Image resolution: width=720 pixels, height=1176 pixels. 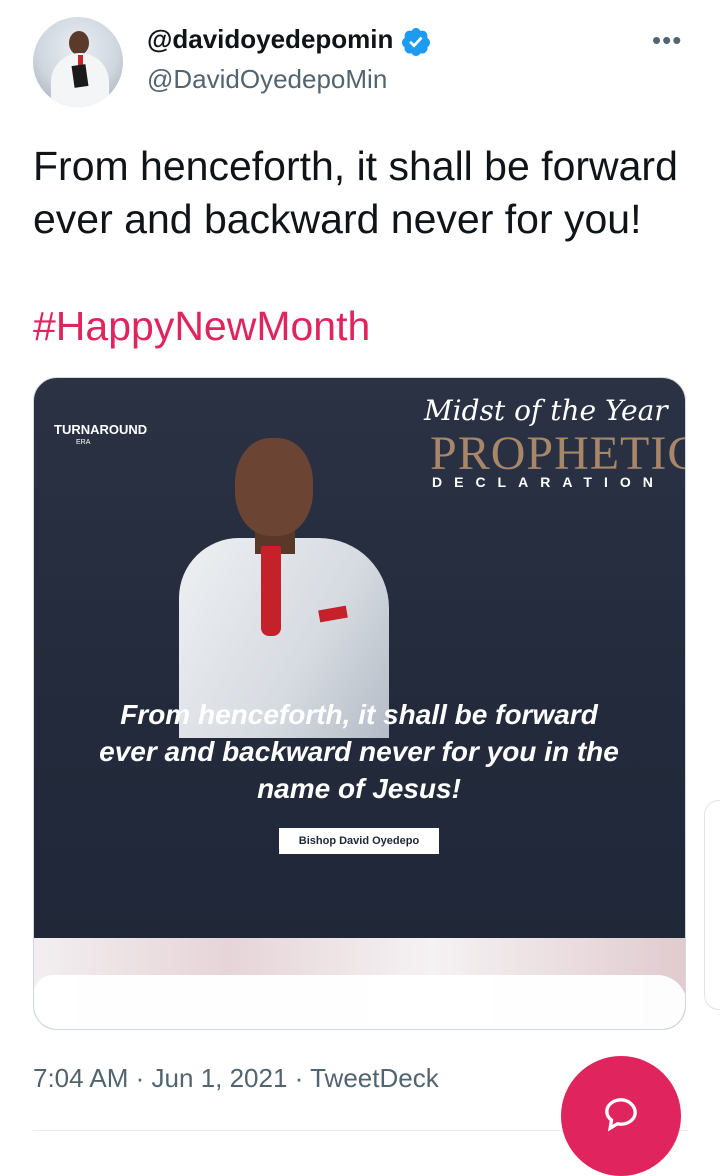 I want to click on headline-sub: DECLARATION, so click(x=548, y=482).